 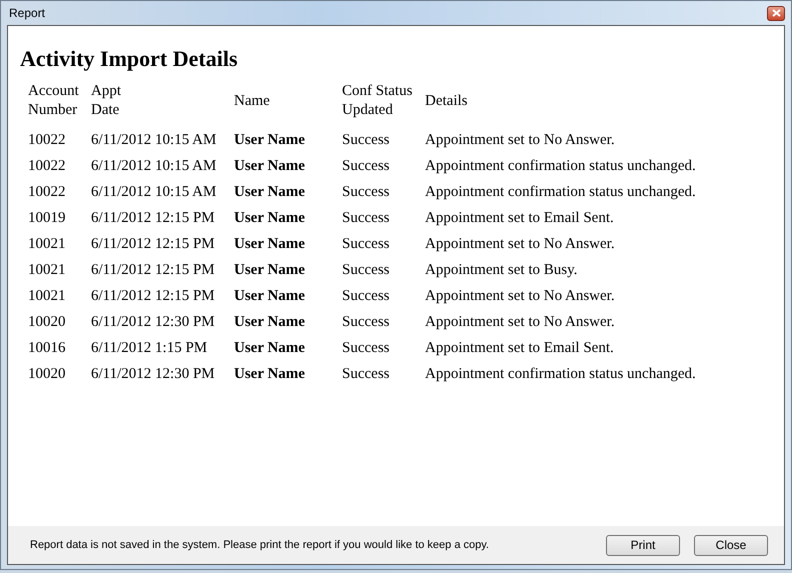 What do you see at coordinates (776, 13) in the screenshot?
I see `close-icon` at bounding box center [776, 13].